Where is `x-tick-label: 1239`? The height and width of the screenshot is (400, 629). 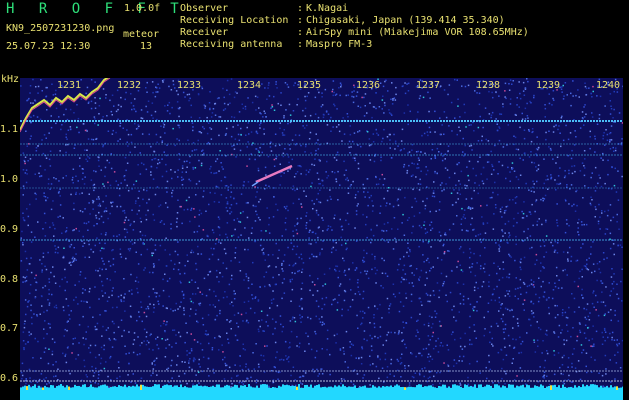
x-tick-label: 1239 is located at coordinates (548, 85).